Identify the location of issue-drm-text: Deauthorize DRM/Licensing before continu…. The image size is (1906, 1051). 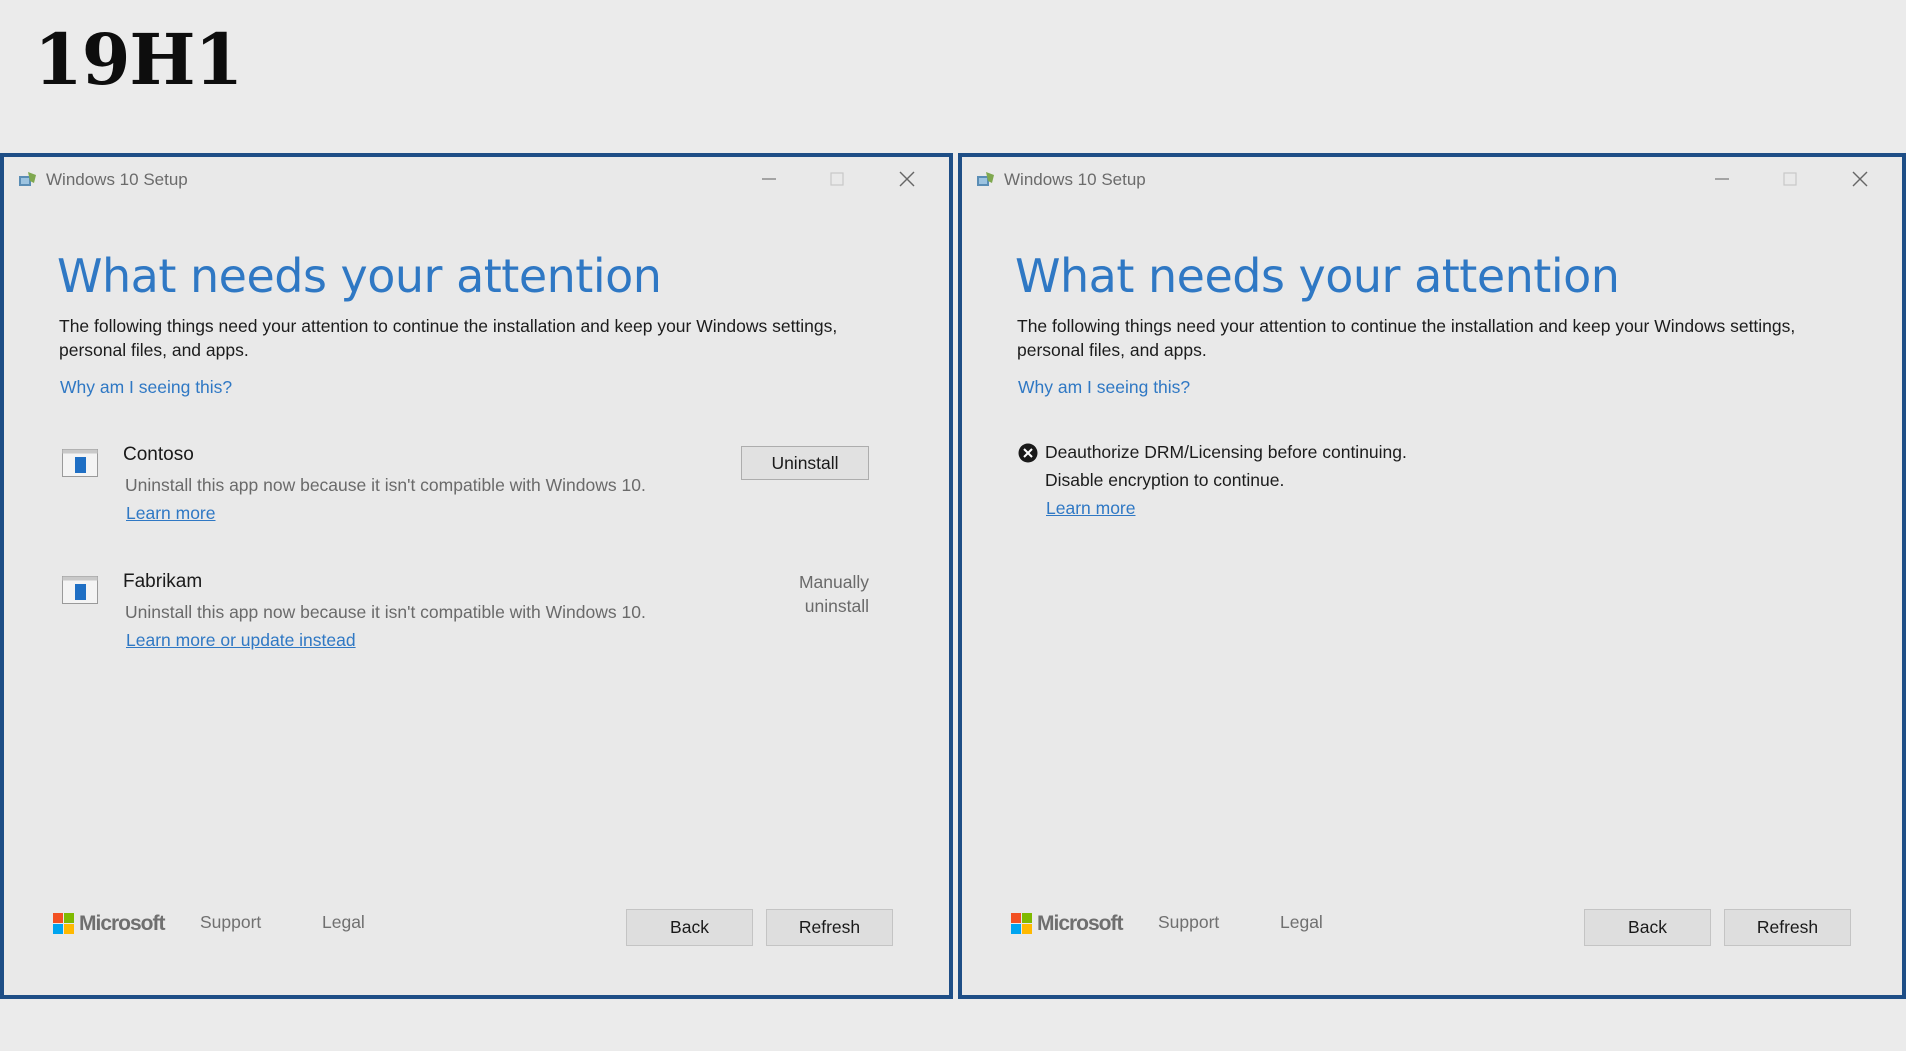
(1226, 452).